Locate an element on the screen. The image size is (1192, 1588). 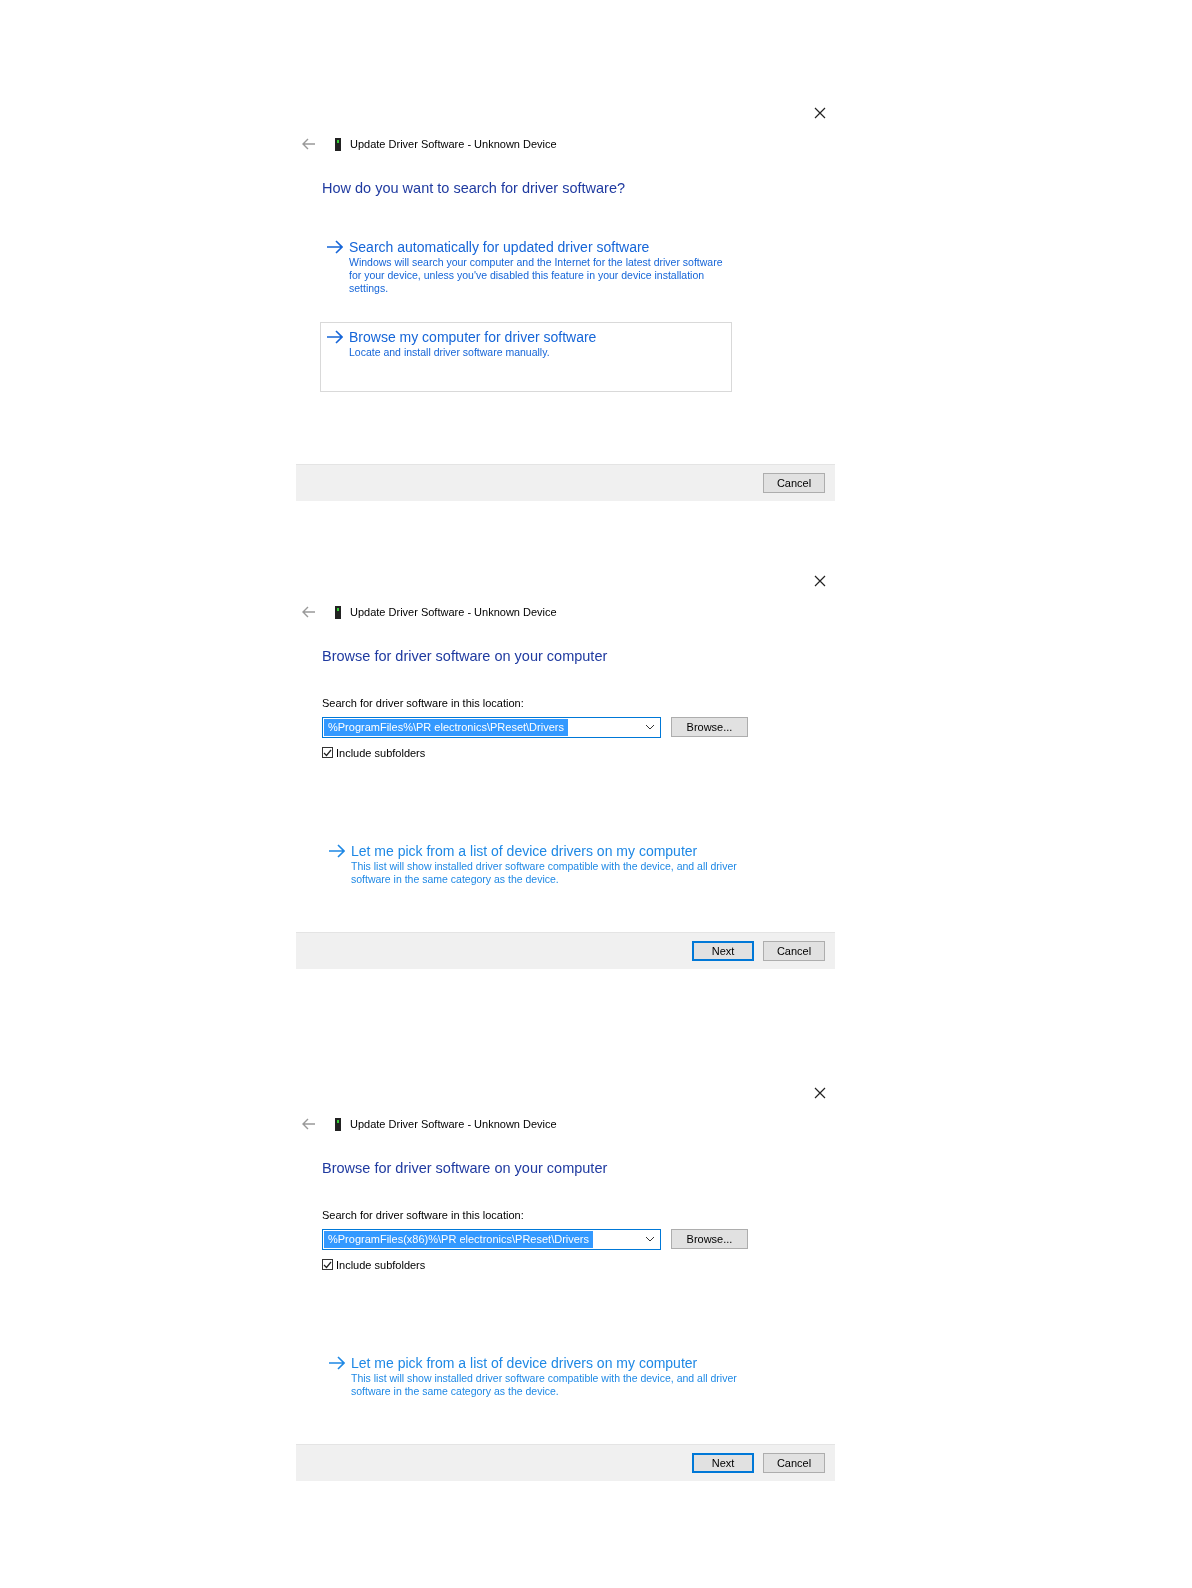
option-description: Locate and install driver software manually. is located at coordinates (450, 352).